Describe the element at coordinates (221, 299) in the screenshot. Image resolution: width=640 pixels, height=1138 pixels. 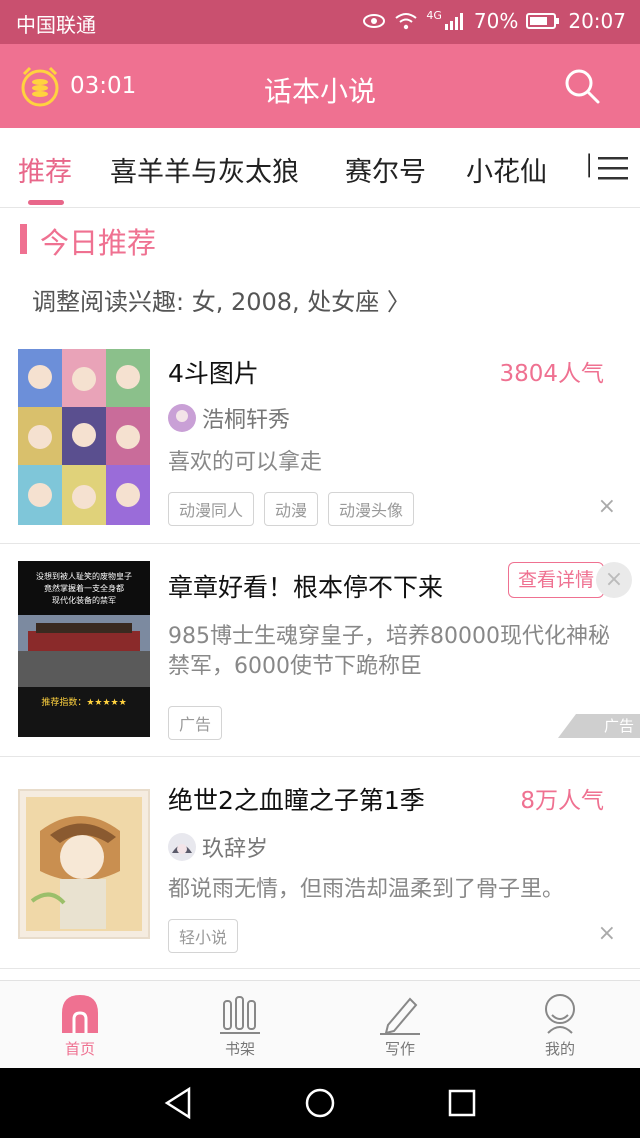
I see `adjust-interest-link: 调整阅读兴趣: 女, 2008, 处女座 〉` at that location.